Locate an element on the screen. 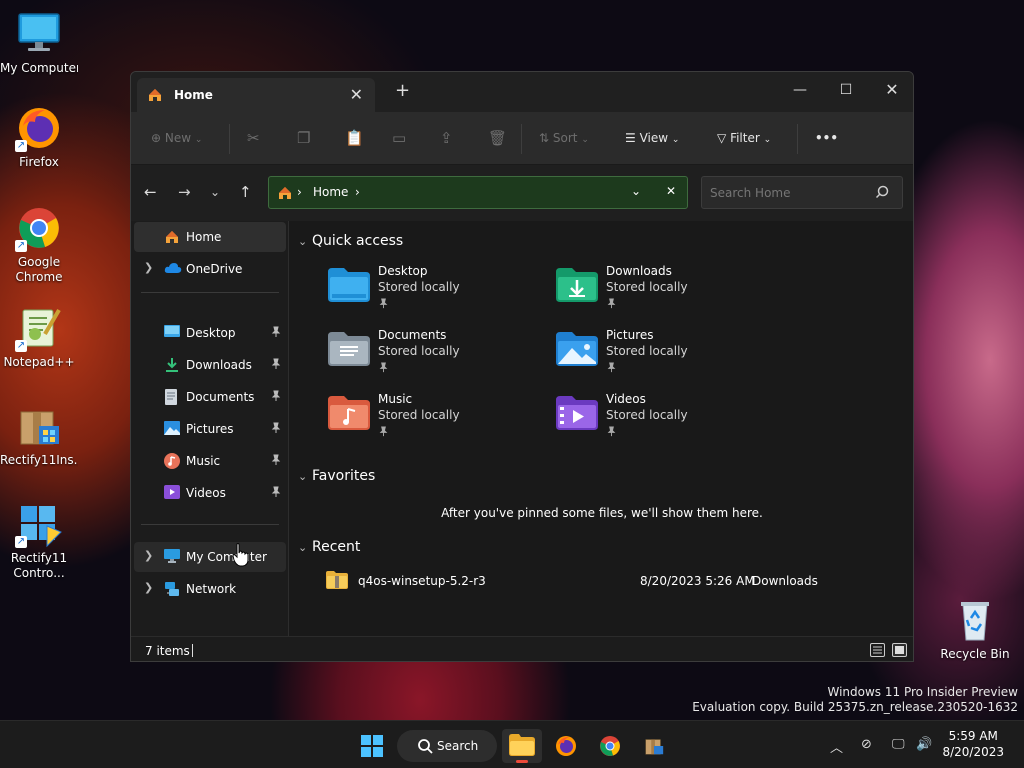 This screenshot has width=1024, height=768. nav-item-videos: Videos is located at coordinates (210, 493).